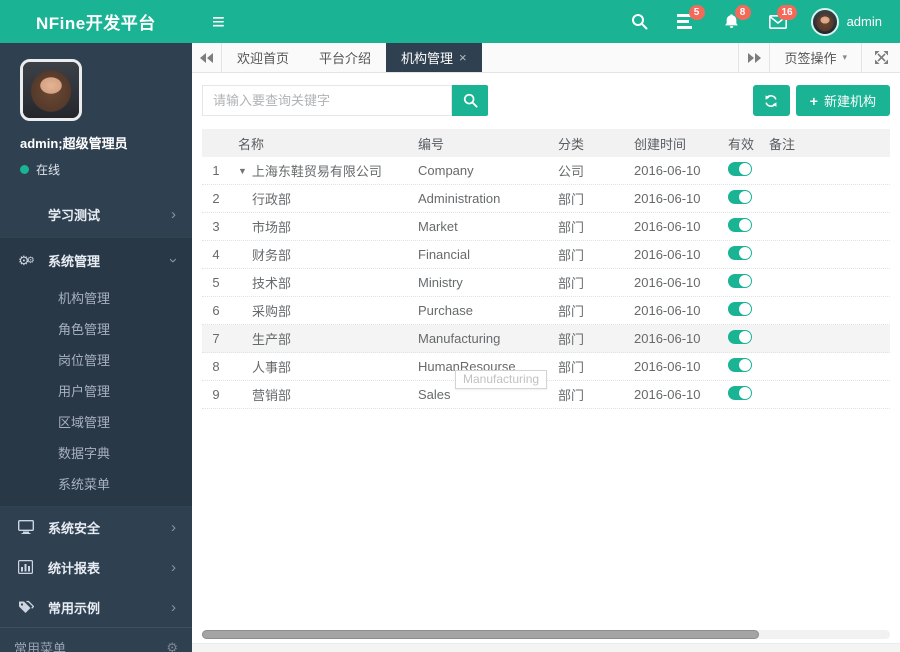 The height and width of the screenshot is (652, 900). Describe the element at coordinates (864, 21) in the screenshot. I see `username-label: admin` at that location.